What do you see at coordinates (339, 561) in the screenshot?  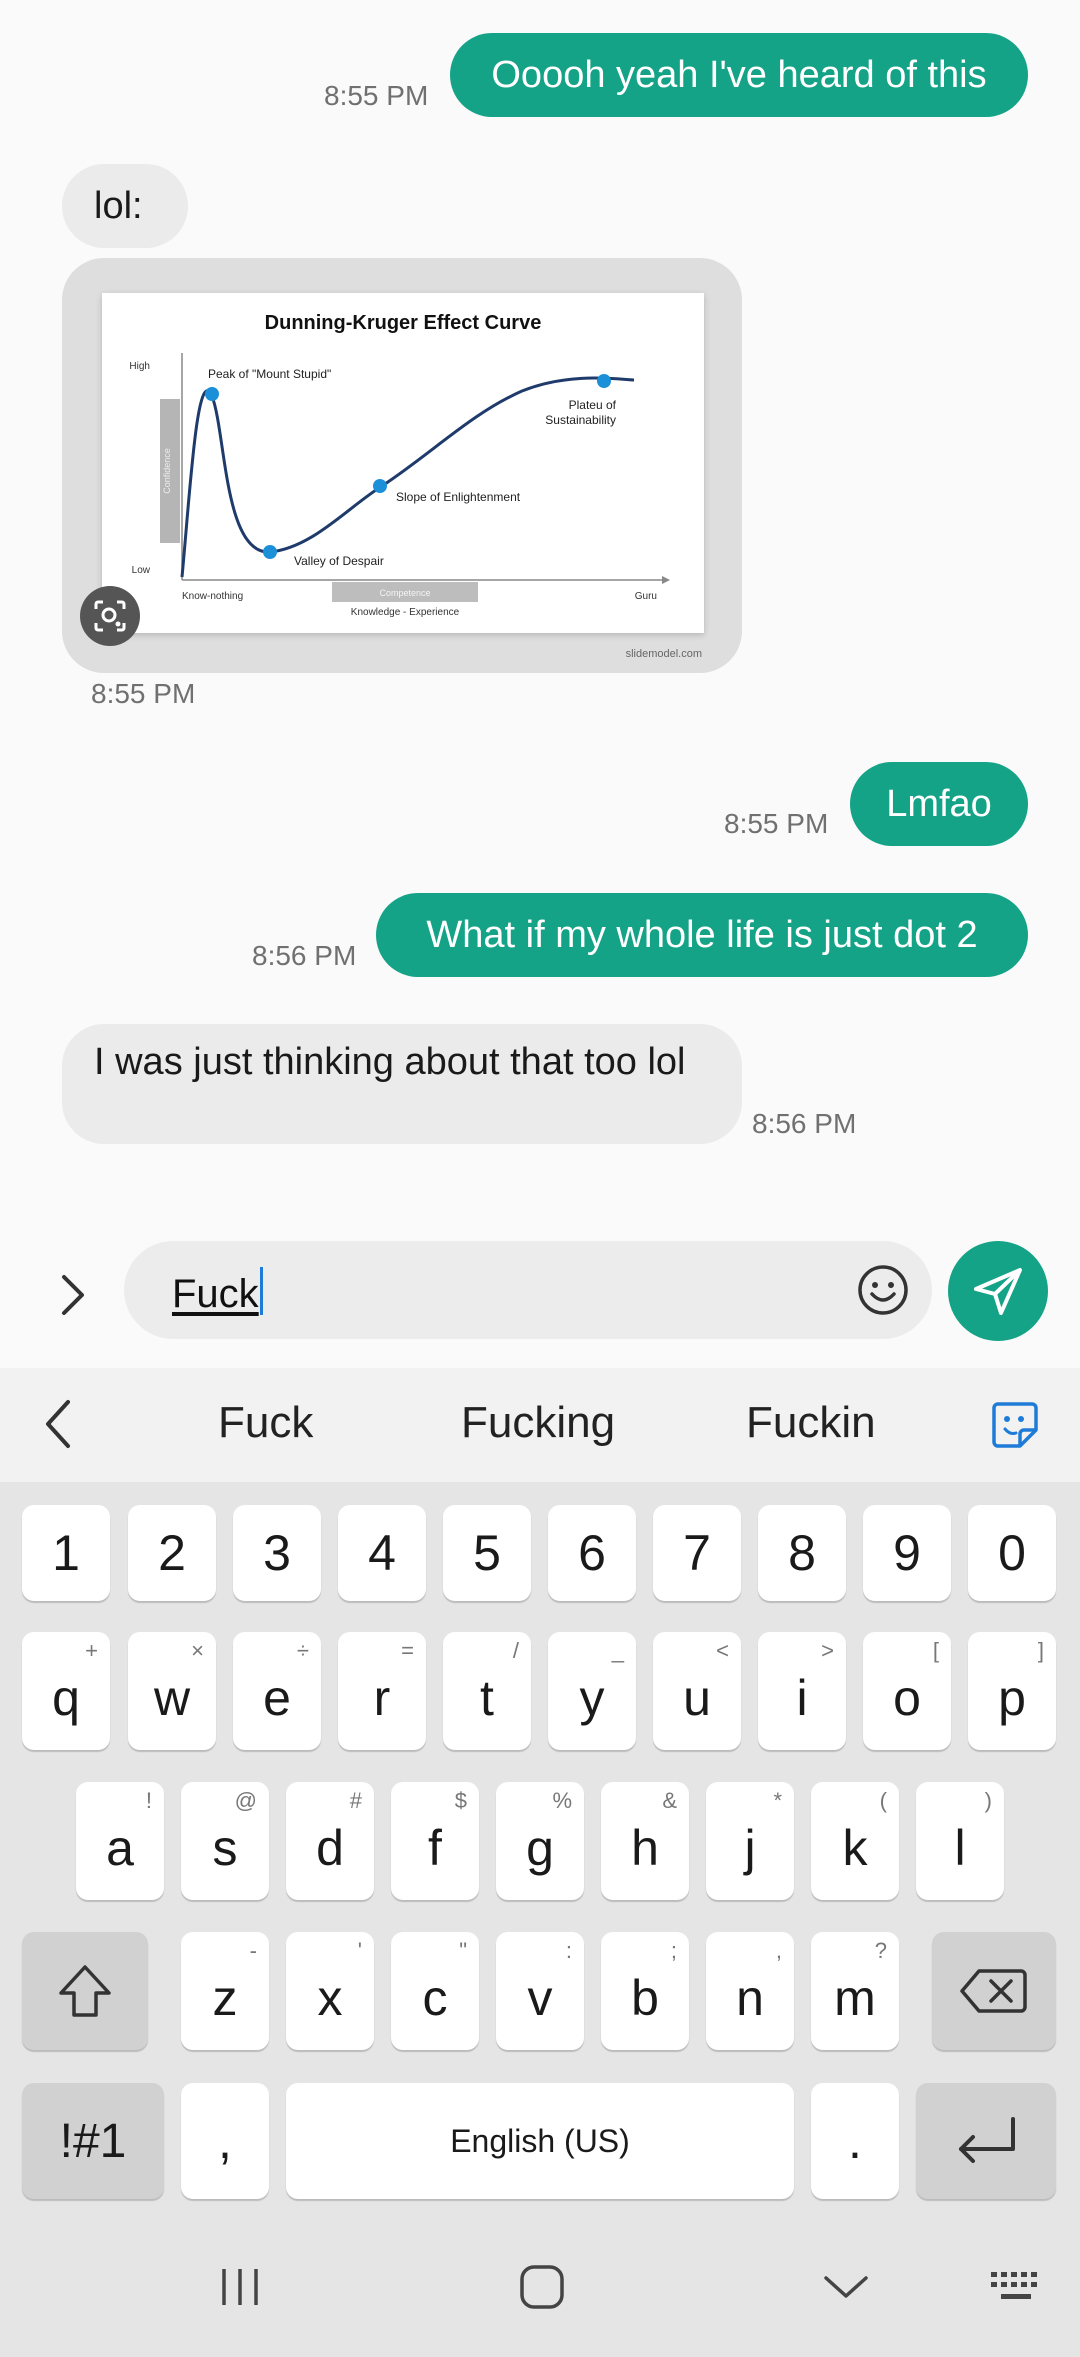 I see `valley-label: Valley of Despair` at bounding box center [339, 561].